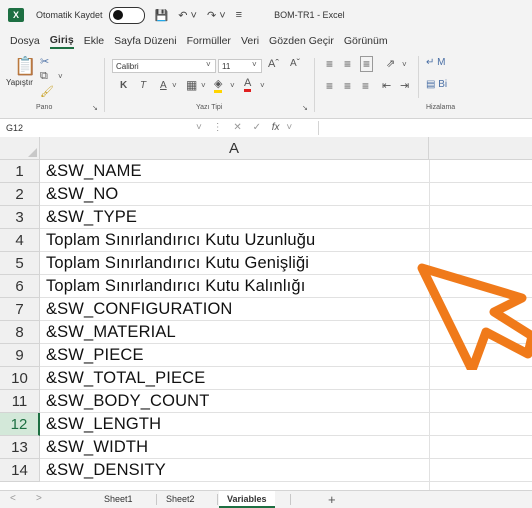 This screenshot has width=532, height=508. I want to click on row-header: 11, so click(20, 401).